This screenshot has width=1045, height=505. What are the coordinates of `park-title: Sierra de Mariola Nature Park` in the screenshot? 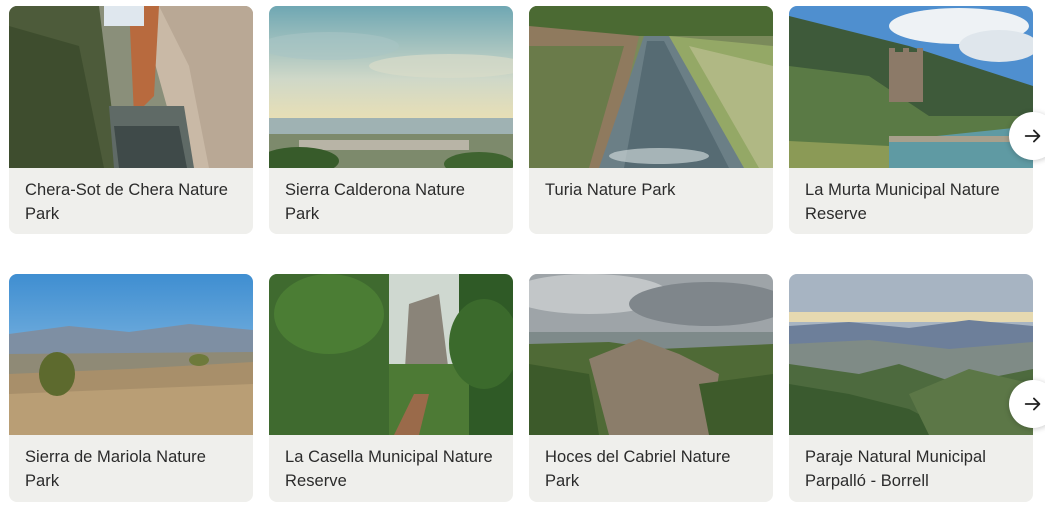 It's located at (115, 469).